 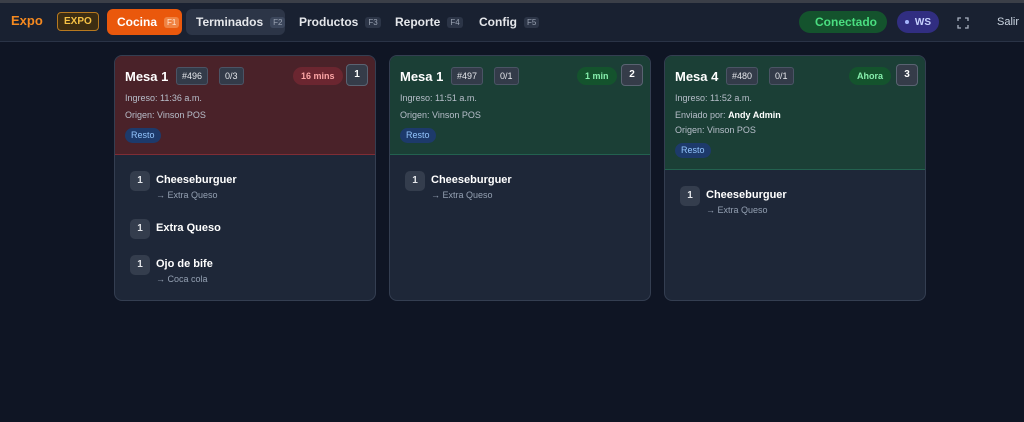 I want to click on tab-reporte: Reporte F4, so click(x=425, y=22).